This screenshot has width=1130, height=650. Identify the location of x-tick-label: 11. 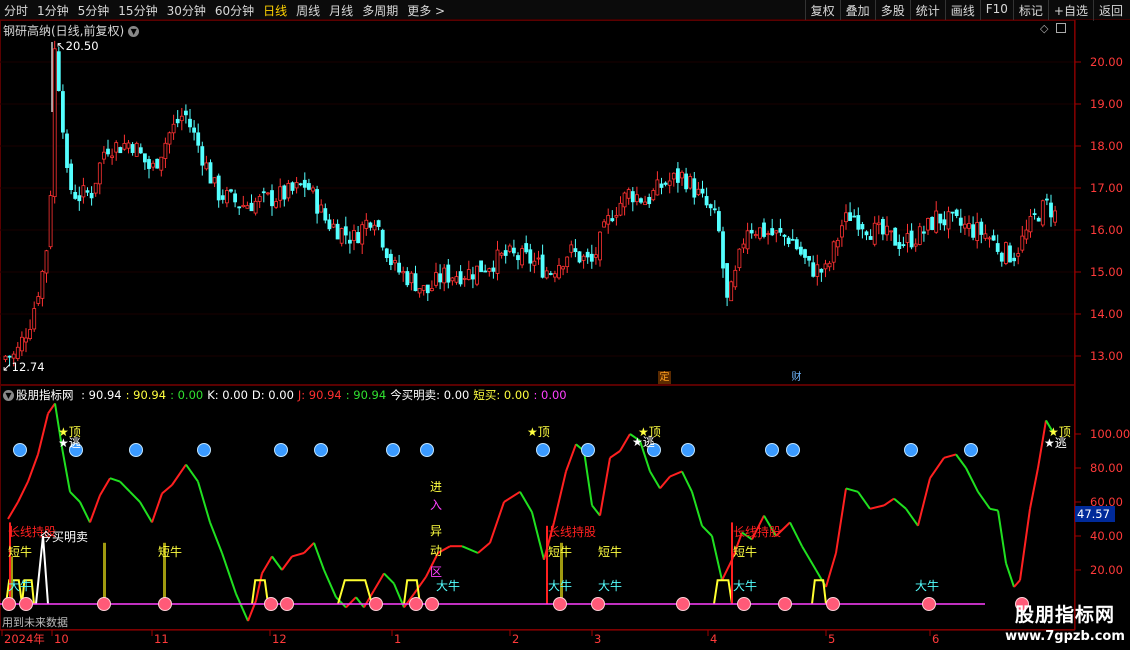
(161, 639).